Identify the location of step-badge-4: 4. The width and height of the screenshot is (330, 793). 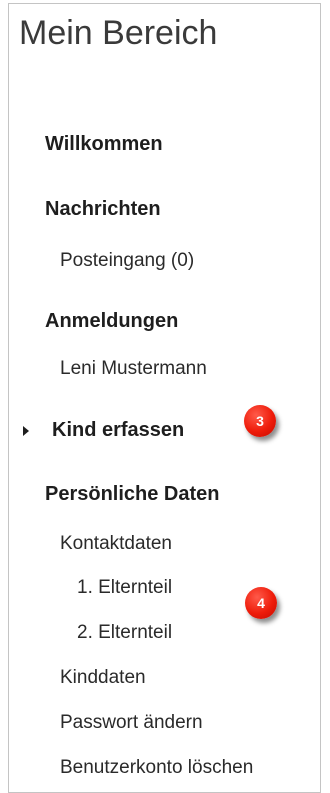
(261, 603).